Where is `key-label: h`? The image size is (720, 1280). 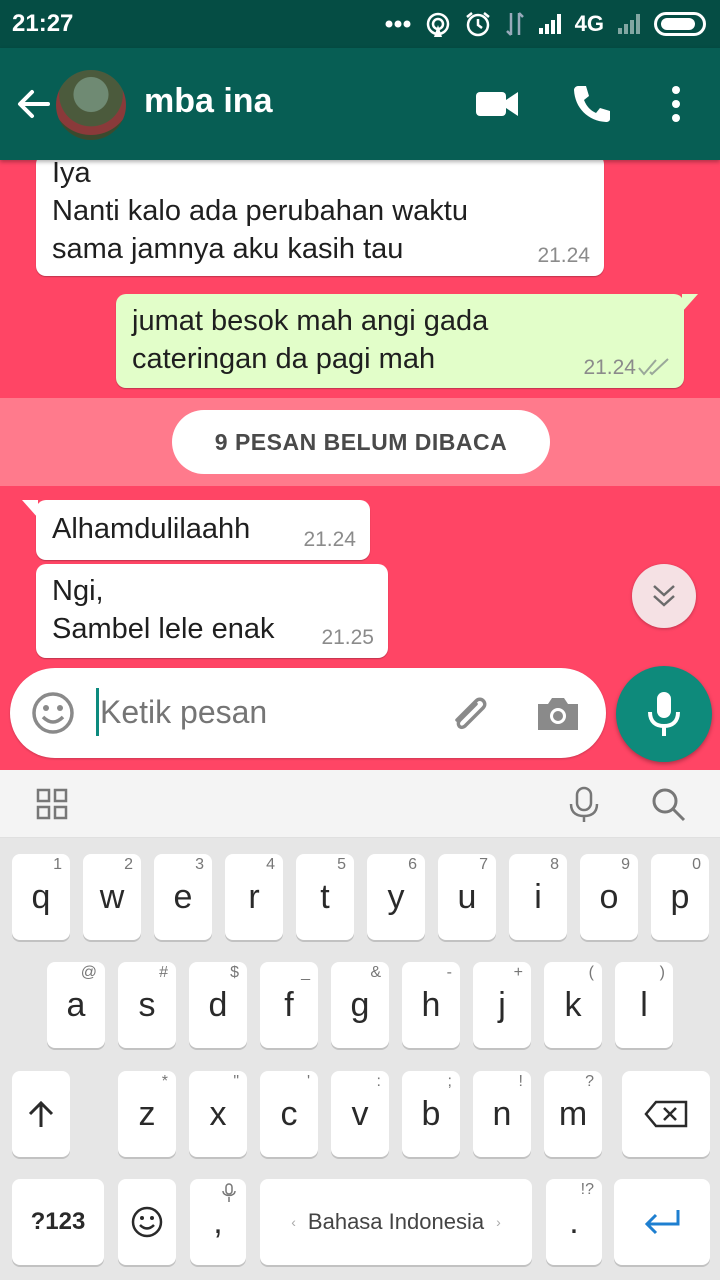
key-label: h is located at coordinates (431, 1004).